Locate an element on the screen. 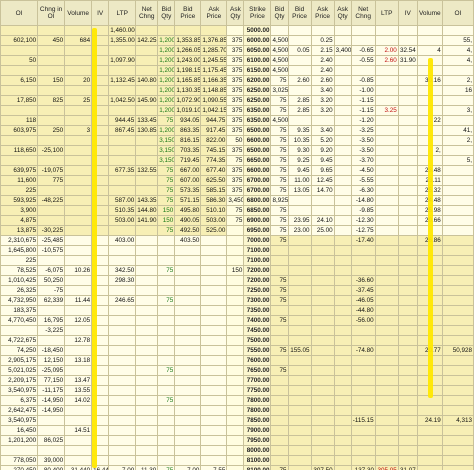 This screenshot has width=474, height=470. table-cell: 77,150 is located at coordinates (51, 380).